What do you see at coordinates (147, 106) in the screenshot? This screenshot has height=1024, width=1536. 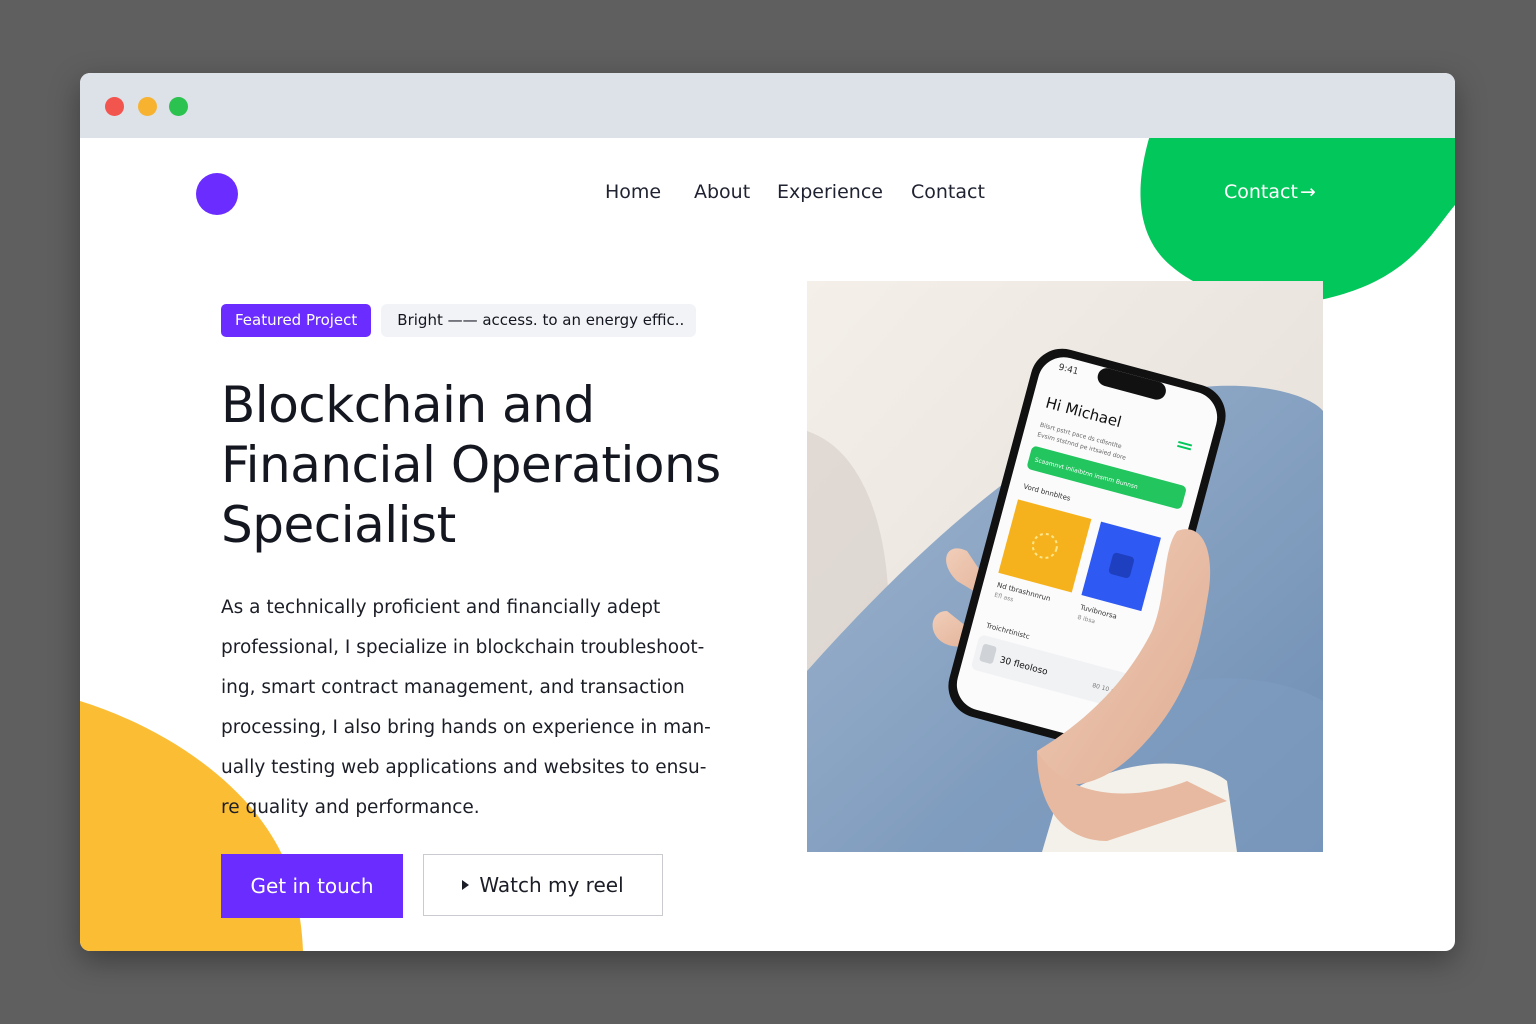 I see `minimize-window-dot` at bounding box center [147, 106].